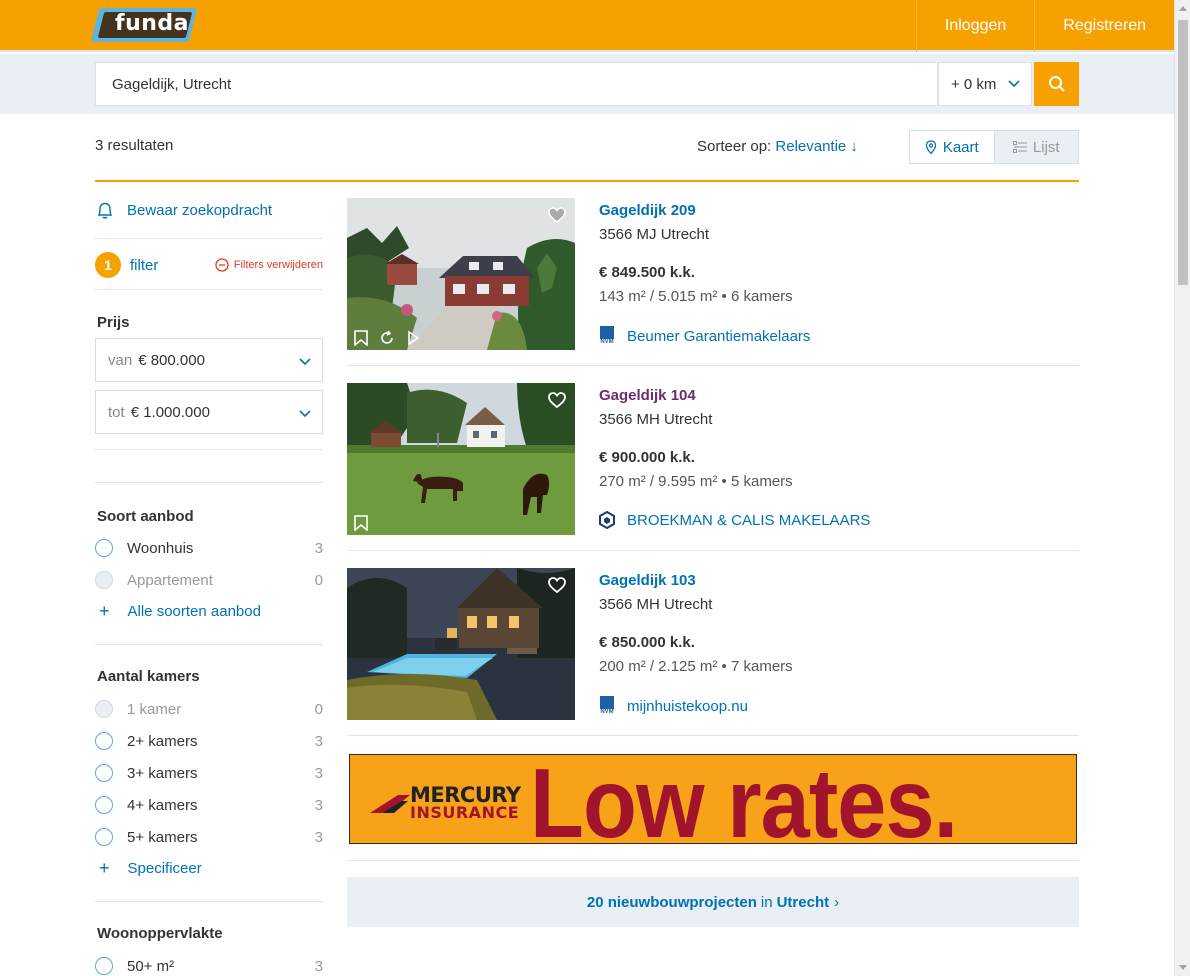  Describe the element at coordinates (673, 706) in the screenshot. I see `listing-agent: NVM mijnhuistekoop.nu` at that location.